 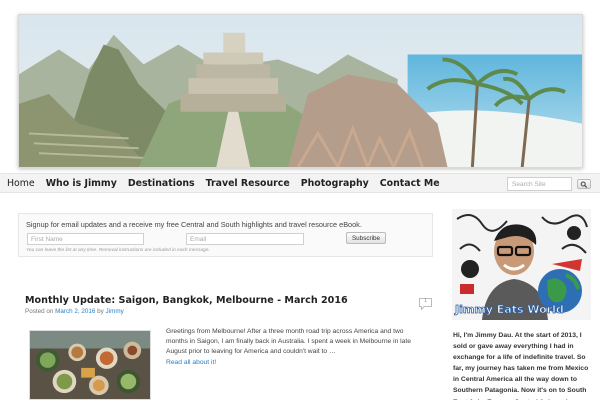 I want to click on post-date-link: March 2, 2016, so click(x=75, y=311).